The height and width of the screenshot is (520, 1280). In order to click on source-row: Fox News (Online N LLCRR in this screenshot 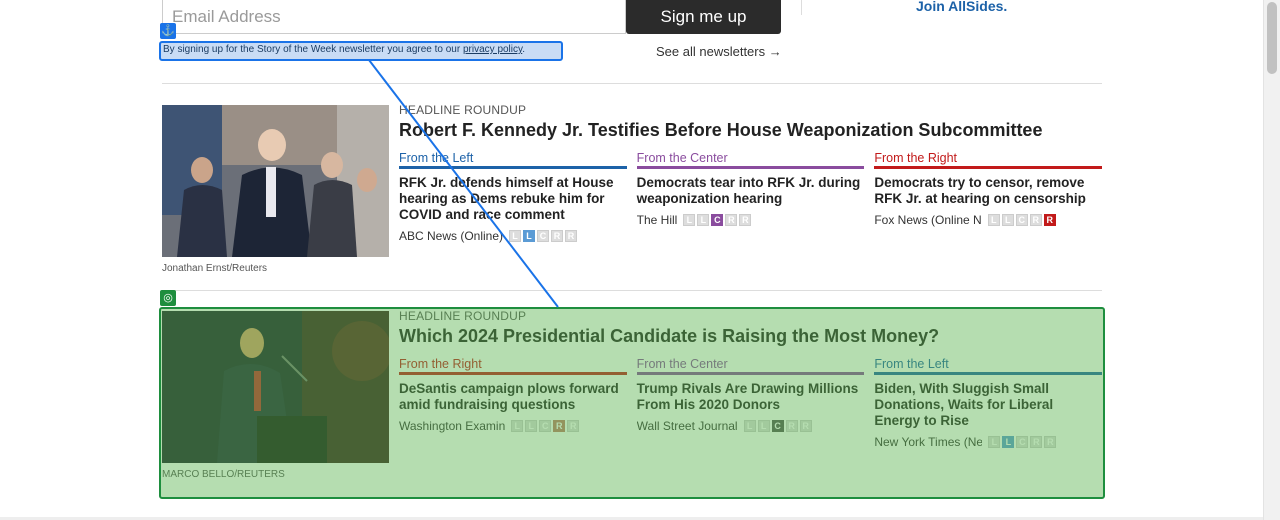, I will do `click(988, 220)`.